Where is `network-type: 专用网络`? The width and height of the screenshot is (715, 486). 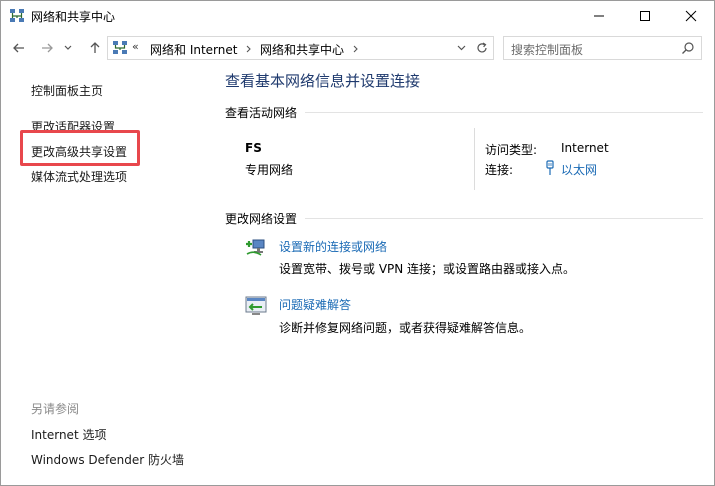 network-type: 专用网络 is located at coordinates (269, 170).